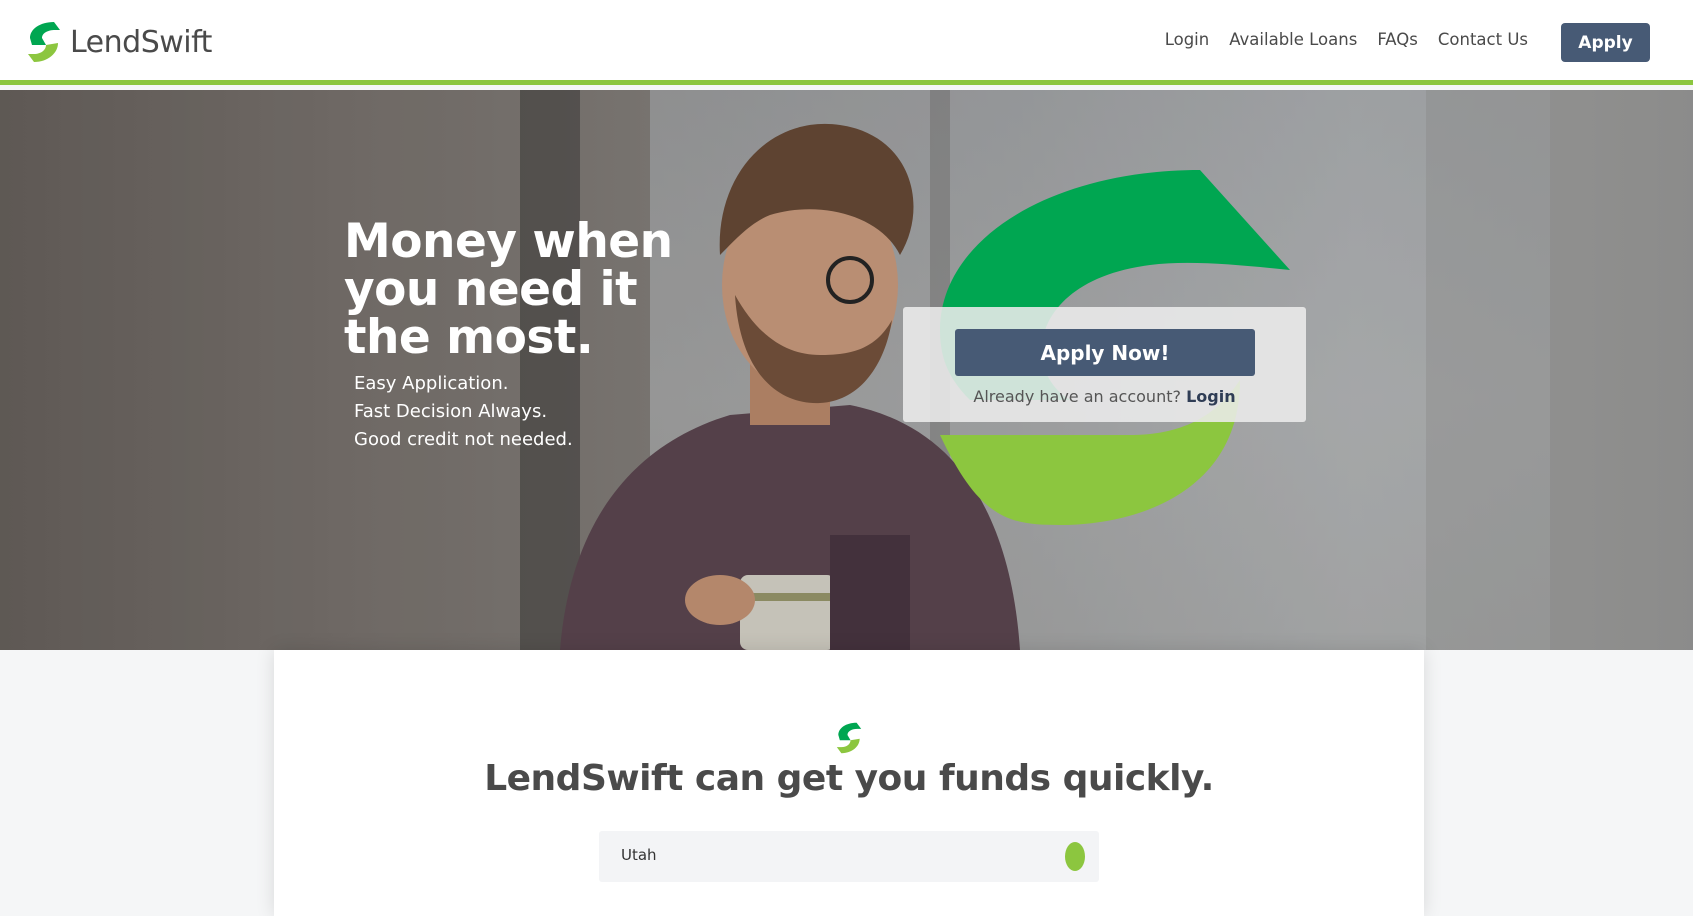  Describe the element at coordinates (849, 778) in the screenshot. I see `funds-title: LendSwift can get you funds quickly.` at that location.